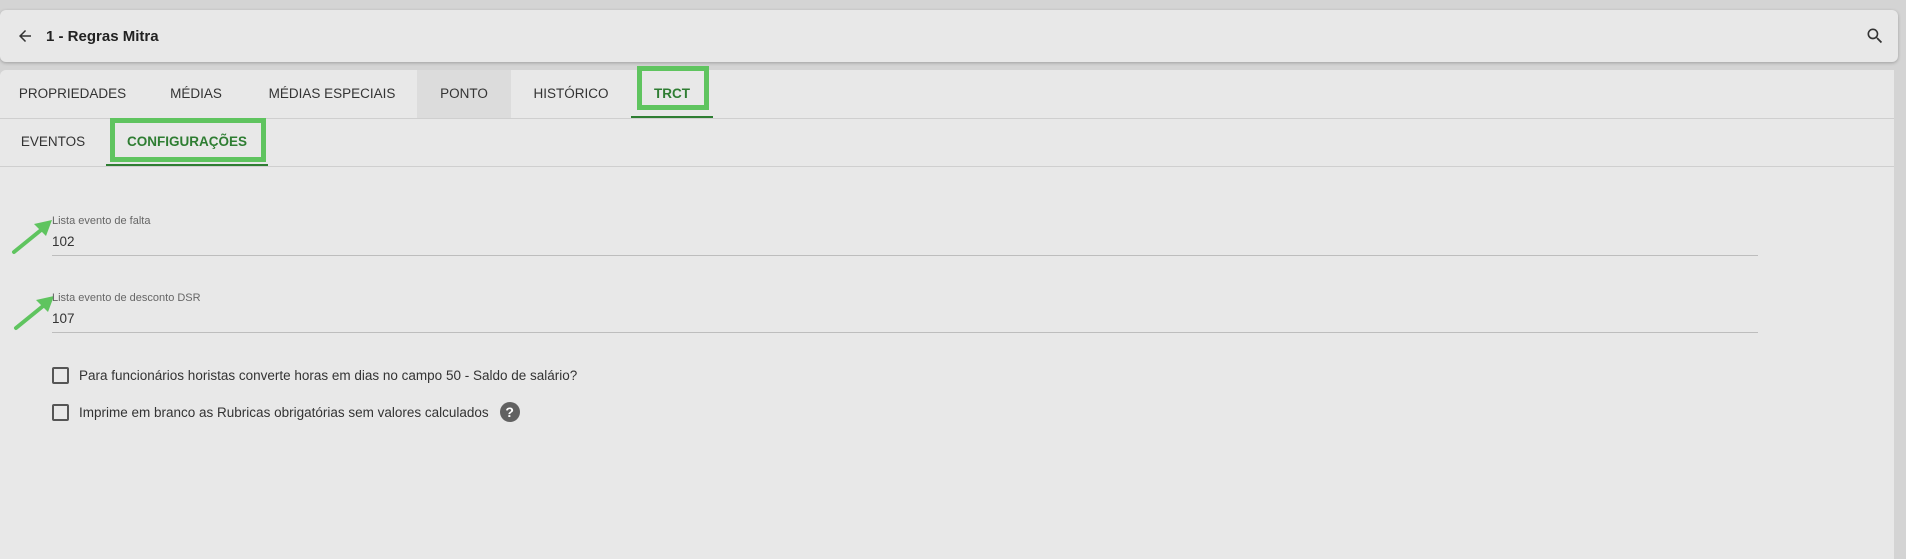 The height and width of the screenshot is (559, 1906). Describe the element at coordinates (60, 412) in the screenshot. I see `checkbox-rubricas` at that location.